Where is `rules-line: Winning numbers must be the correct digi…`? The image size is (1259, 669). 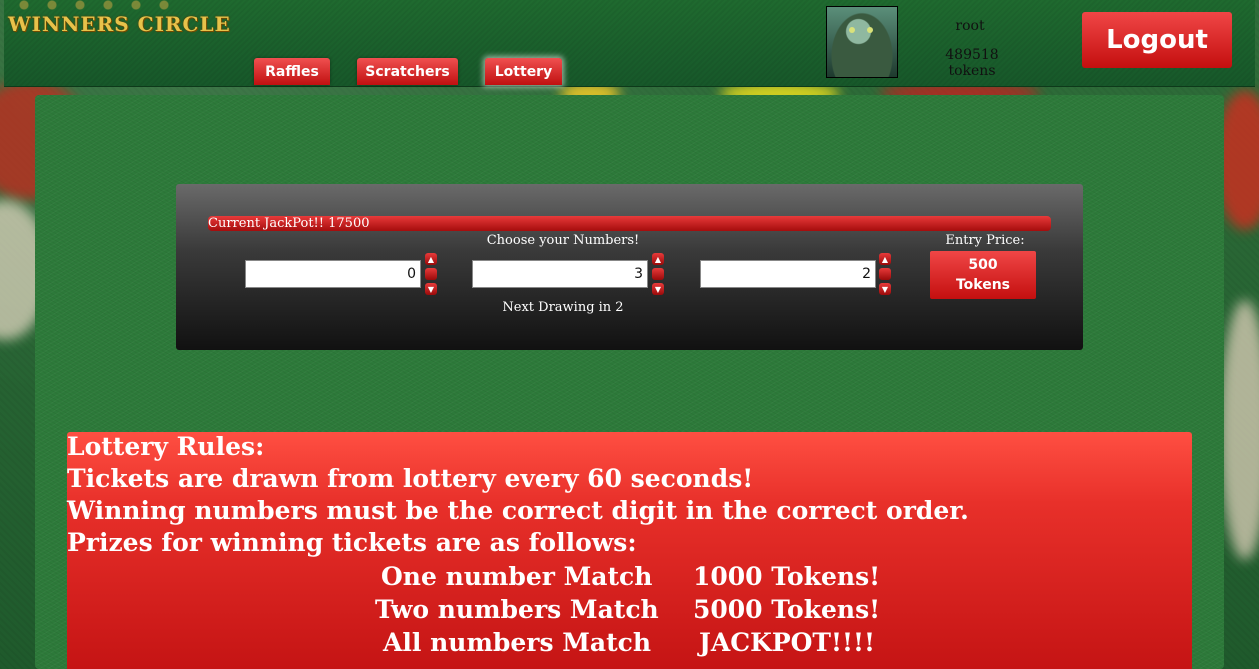
rules-line: Winning numbers must be the correct digi… is located at coordinates (518, 510).